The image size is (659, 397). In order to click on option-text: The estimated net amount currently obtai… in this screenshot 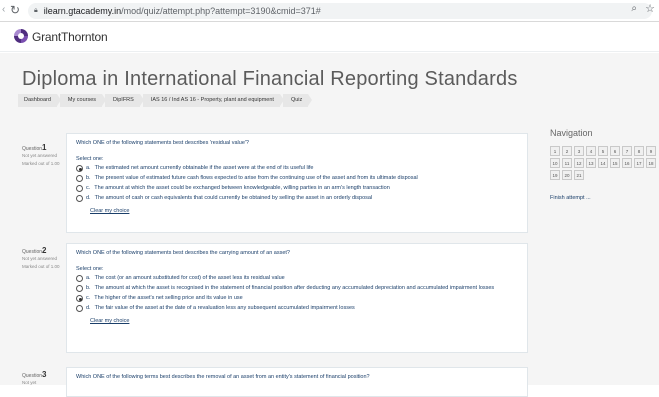, I will do `click(204, 168)`.